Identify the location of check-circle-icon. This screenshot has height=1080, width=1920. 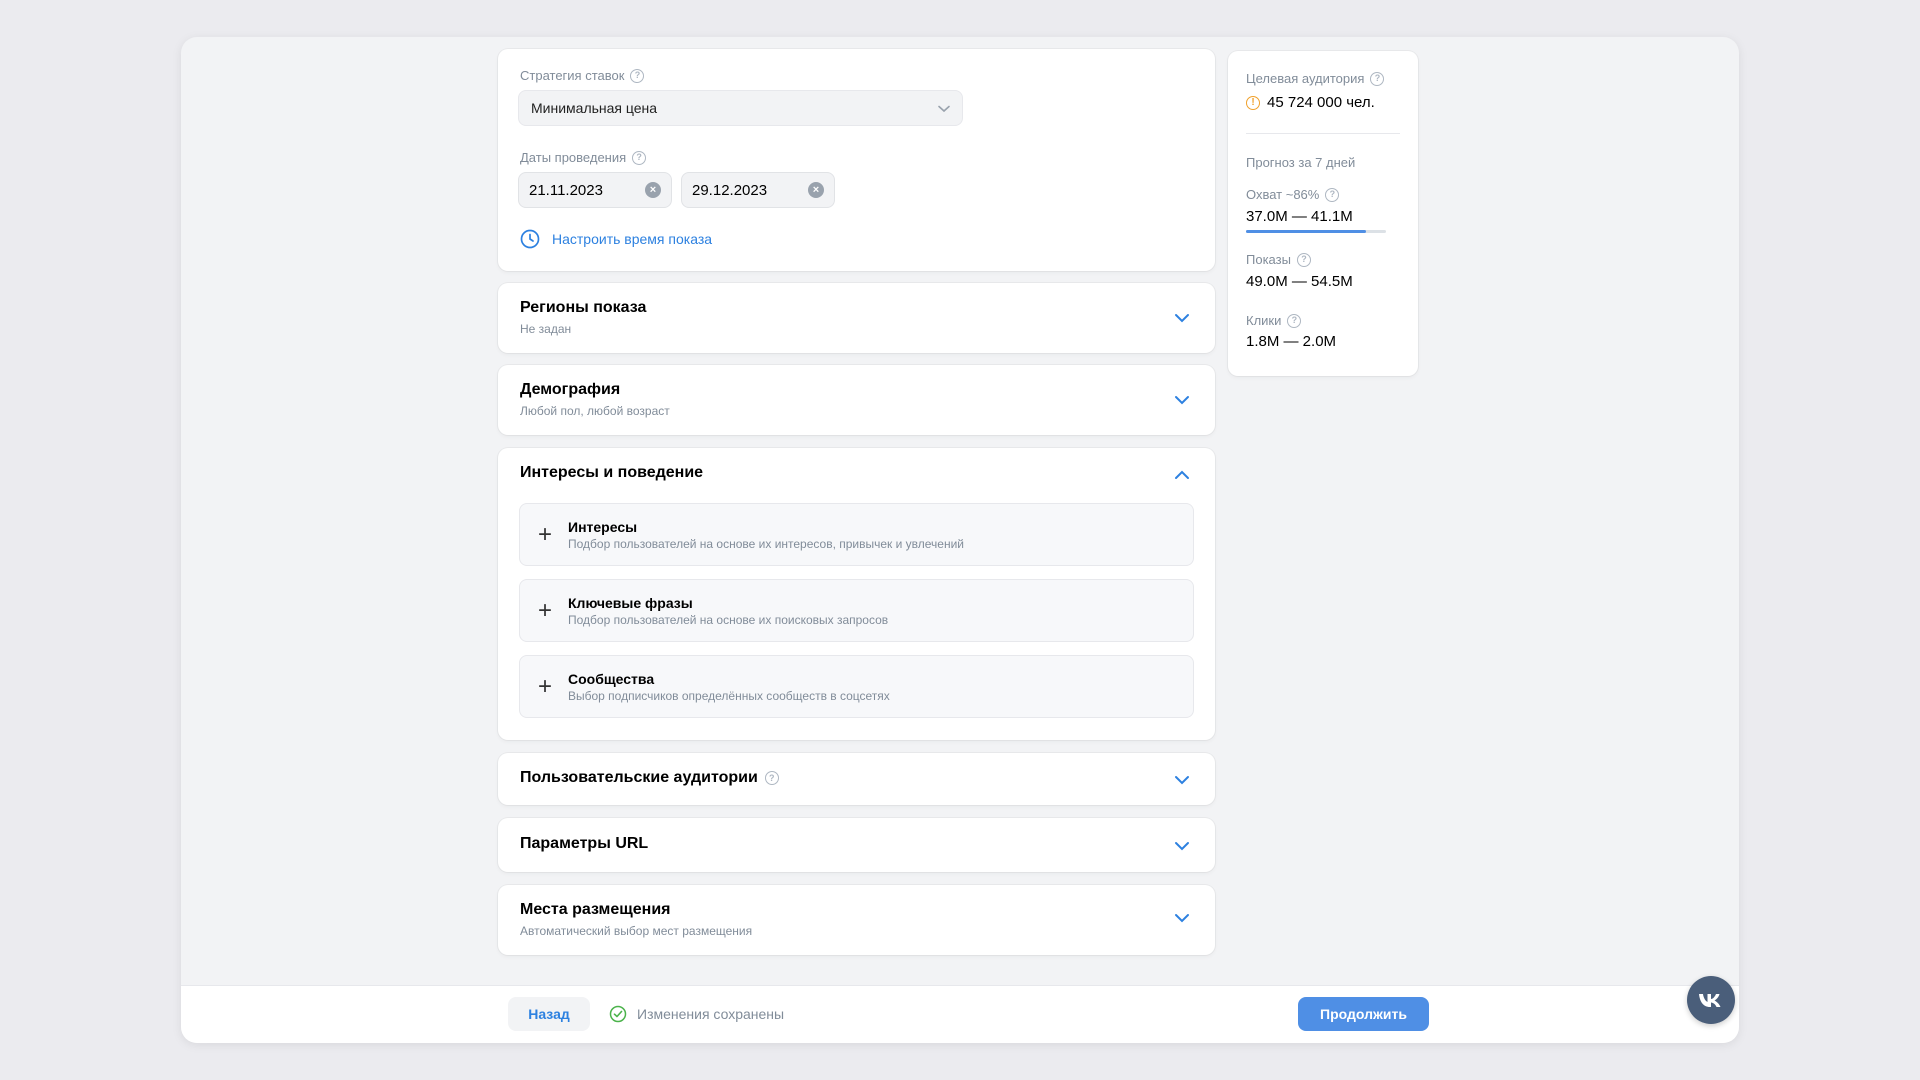
(618, 1014).